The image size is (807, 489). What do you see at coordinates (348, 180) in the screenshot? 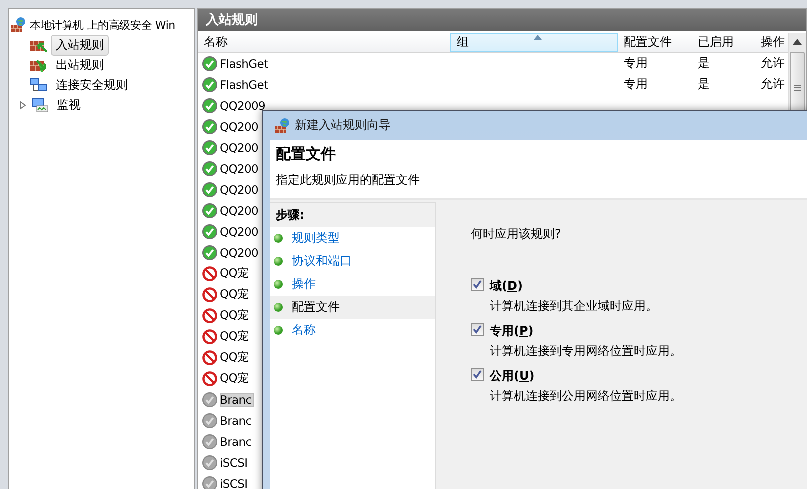
I see `page-subheading: 指定此规则应用的配置文件` at bounding box center [348, 180].